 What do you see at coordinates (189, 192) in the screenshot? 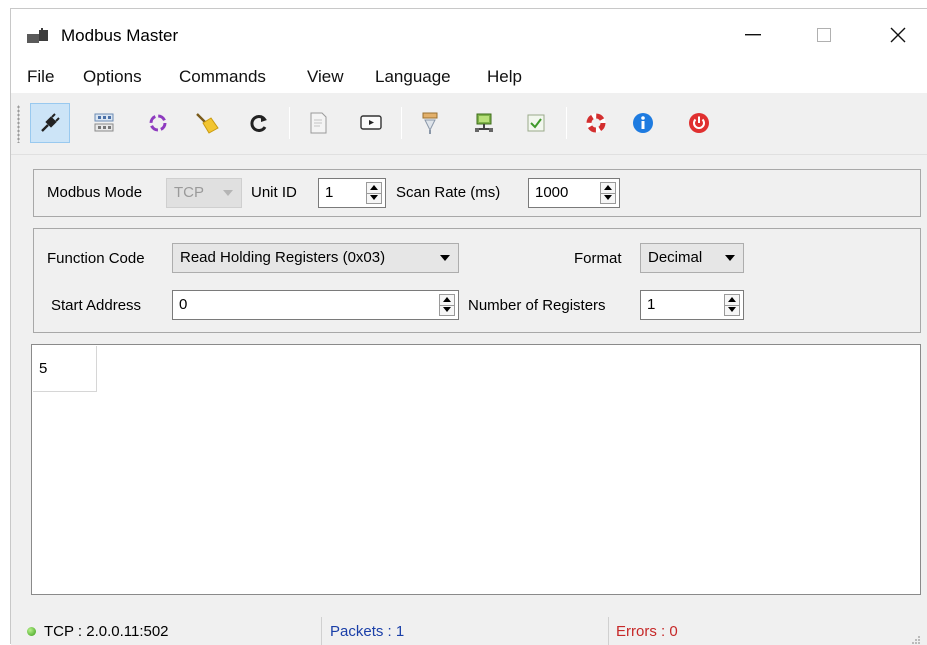
I see `modbus-mode-value: TCP` at bounding box center [189, 192].